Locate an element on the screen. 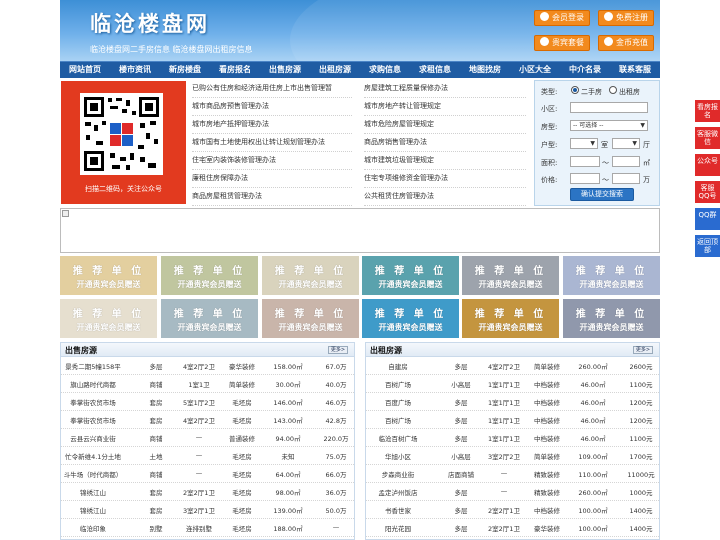 The height and width of the screenshot is (540, 720). listing-row: 忙令新维4.1分土地 土地 — 毛坯房 未知 75.0万 is located at coordinates (207, 456).